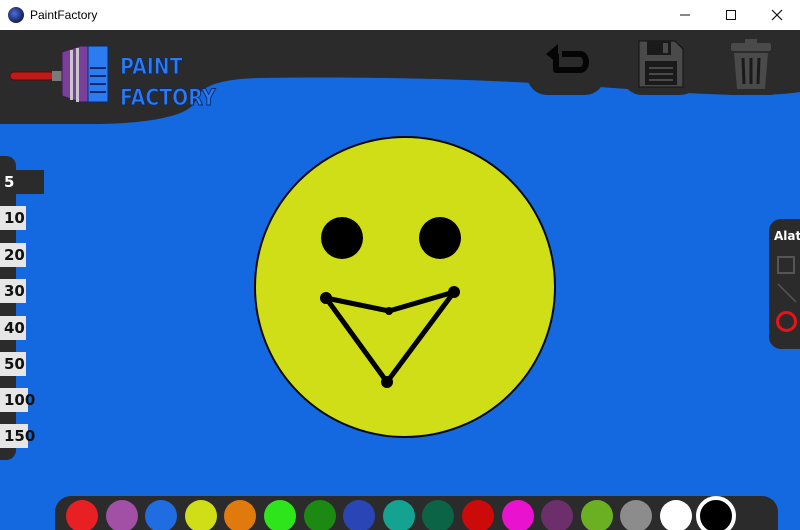 This screenshot has width=800, height=530. I want to click on paint-roller-icon, so click(59, 74).